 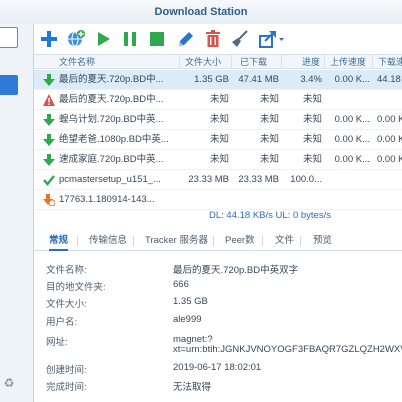 I want to click on delete-button, so click(x=213, y=39).